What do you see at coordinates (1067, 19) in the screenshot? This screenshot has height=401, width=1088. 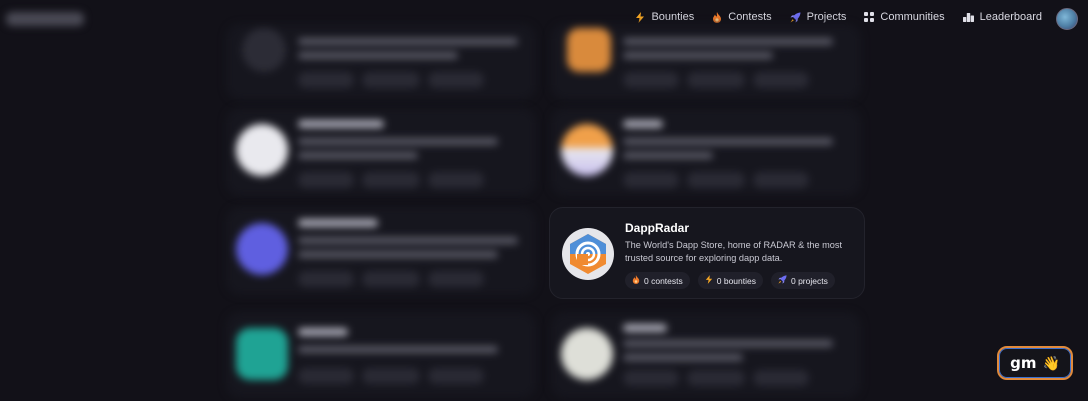 I see `user-avatar` at bounding box center [1067, 19].